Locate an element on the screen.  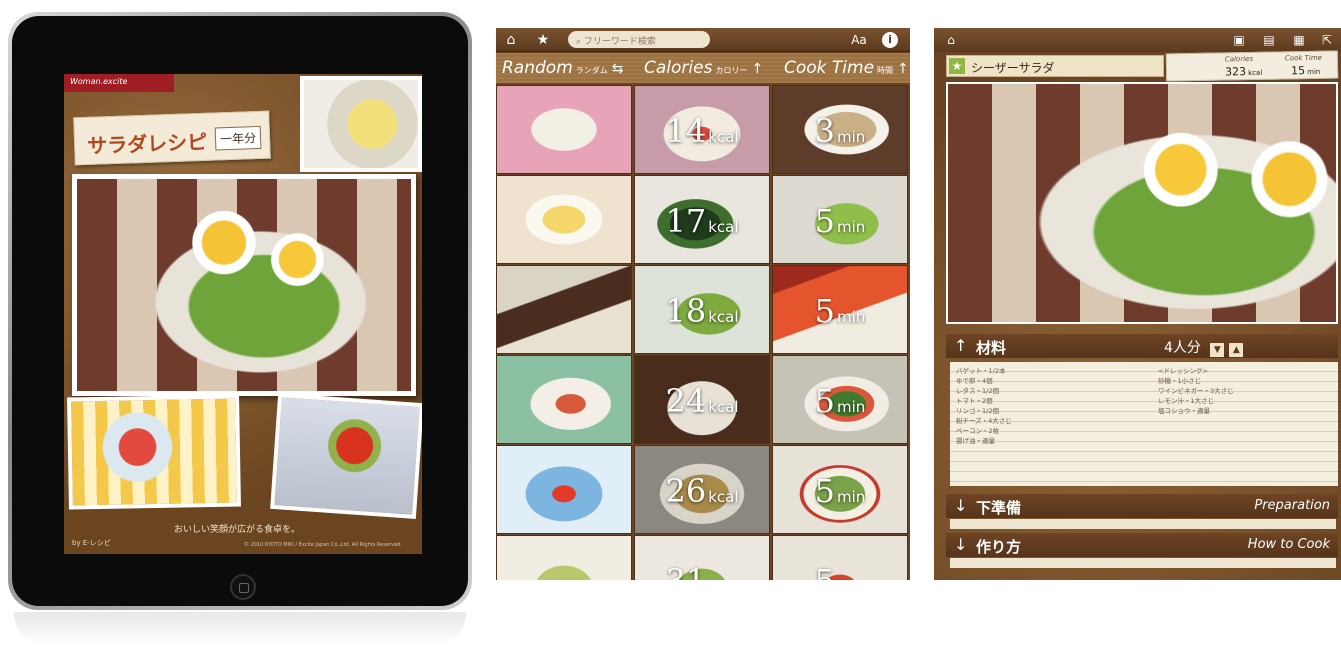
splash-caption: おいしい笑顔が広がる食卓を。 is located at coordinates (237, 530).